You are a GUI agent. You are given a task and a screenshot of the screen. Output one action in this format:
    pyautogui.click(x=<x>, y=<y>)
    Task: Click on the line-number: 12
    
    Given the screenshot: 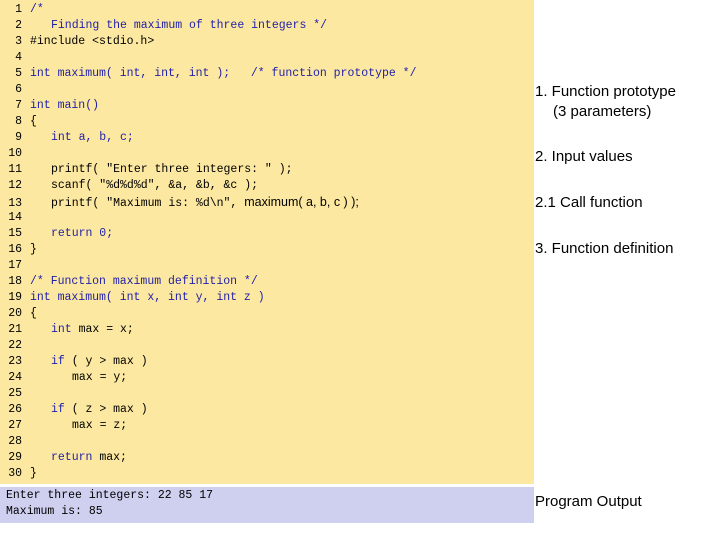 What is the action you would take?
    pyautogui.click(x=15, y=185)
    